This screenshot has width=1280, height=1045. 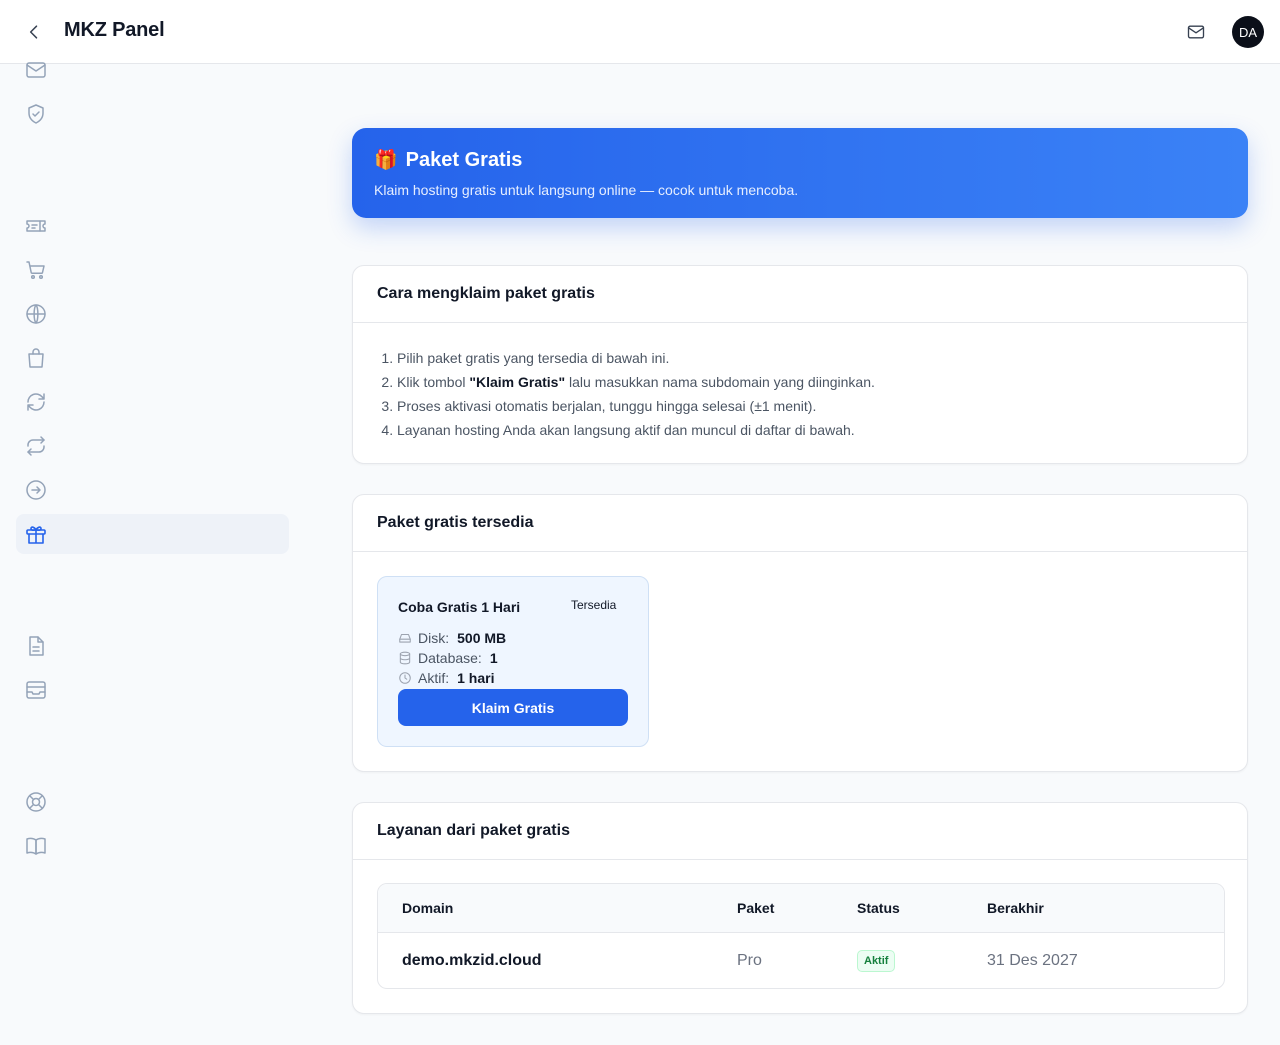 I want to click on claim-free-button: Klaim Gratis, so click(x=513, y=707).